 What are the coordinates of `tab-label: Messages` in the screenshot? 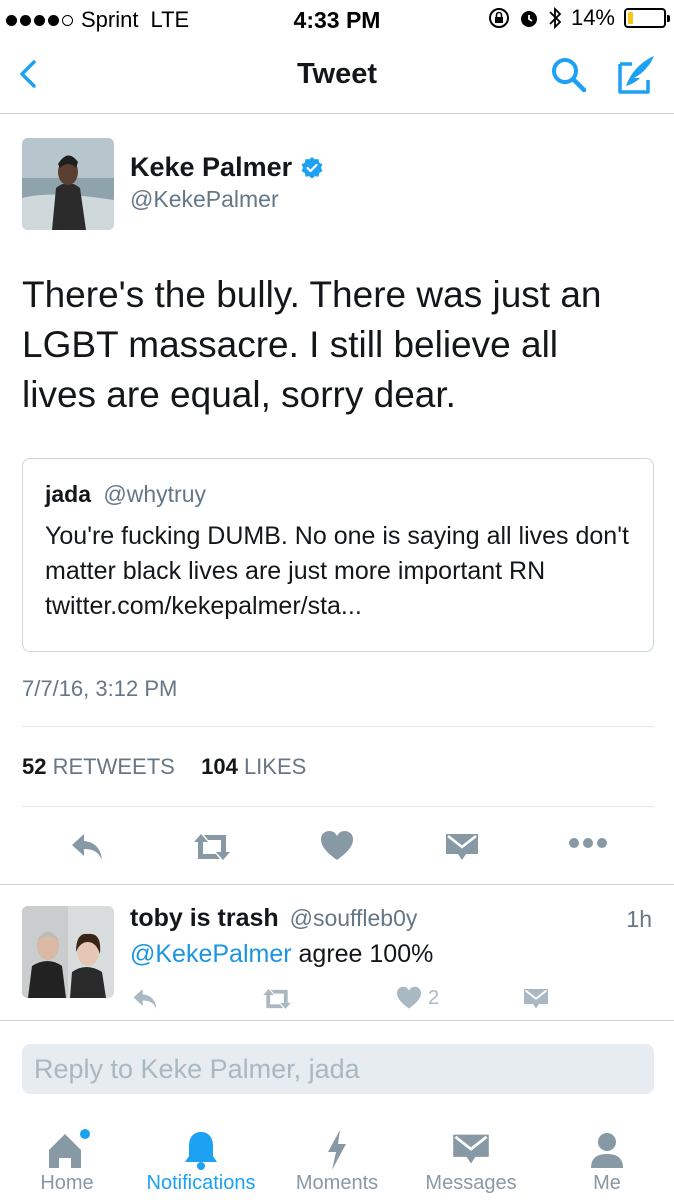 It's located at (471, 1183).